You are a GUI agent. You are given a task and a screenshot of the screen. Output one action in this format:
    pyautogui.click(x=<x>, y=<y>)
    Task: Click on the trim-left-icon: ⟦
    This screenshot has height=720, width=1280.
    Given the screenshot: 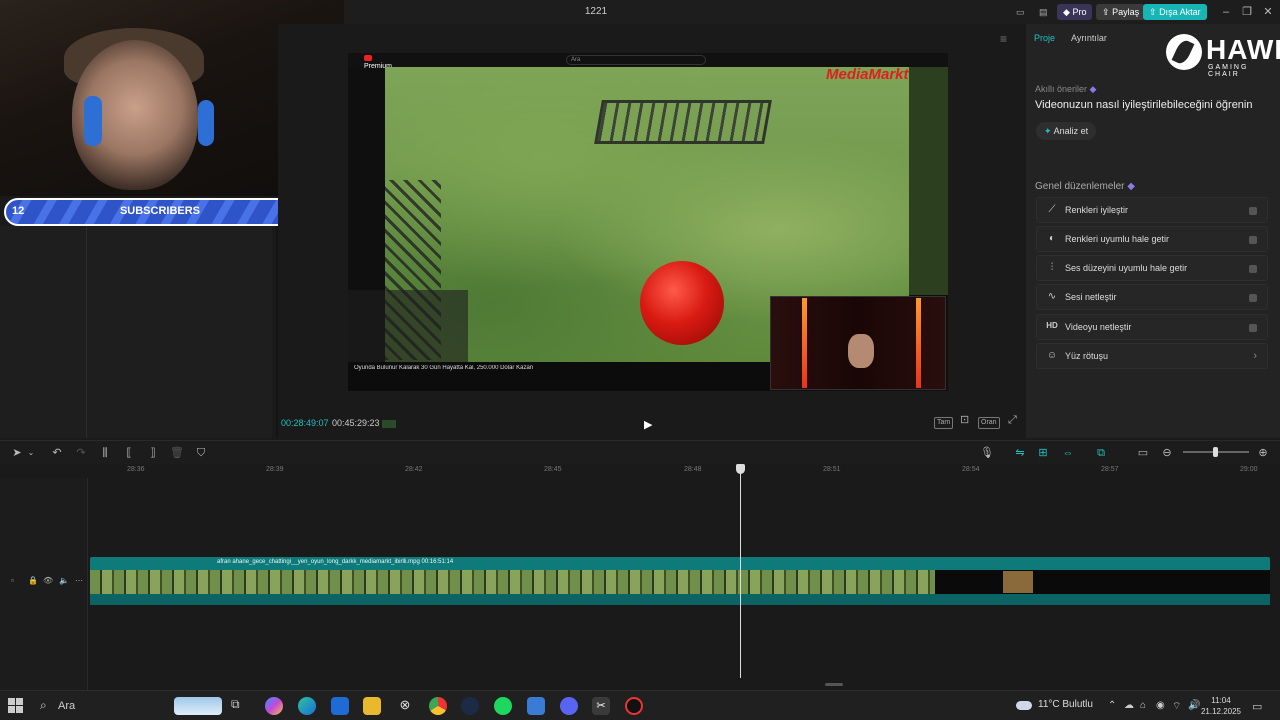 What is the action you would take?
    pyautogui.click(x=129, y=453)
    